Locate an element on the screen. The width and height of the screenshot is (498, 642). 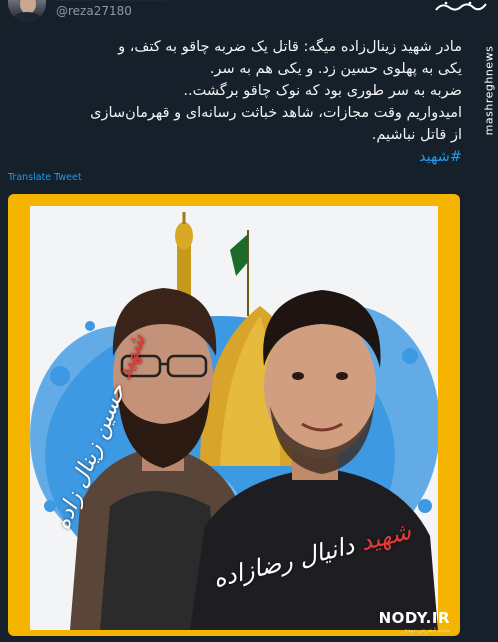
site-watermark-subtext: مجله اینترنتی نودی is located at coordinates (426, 630).